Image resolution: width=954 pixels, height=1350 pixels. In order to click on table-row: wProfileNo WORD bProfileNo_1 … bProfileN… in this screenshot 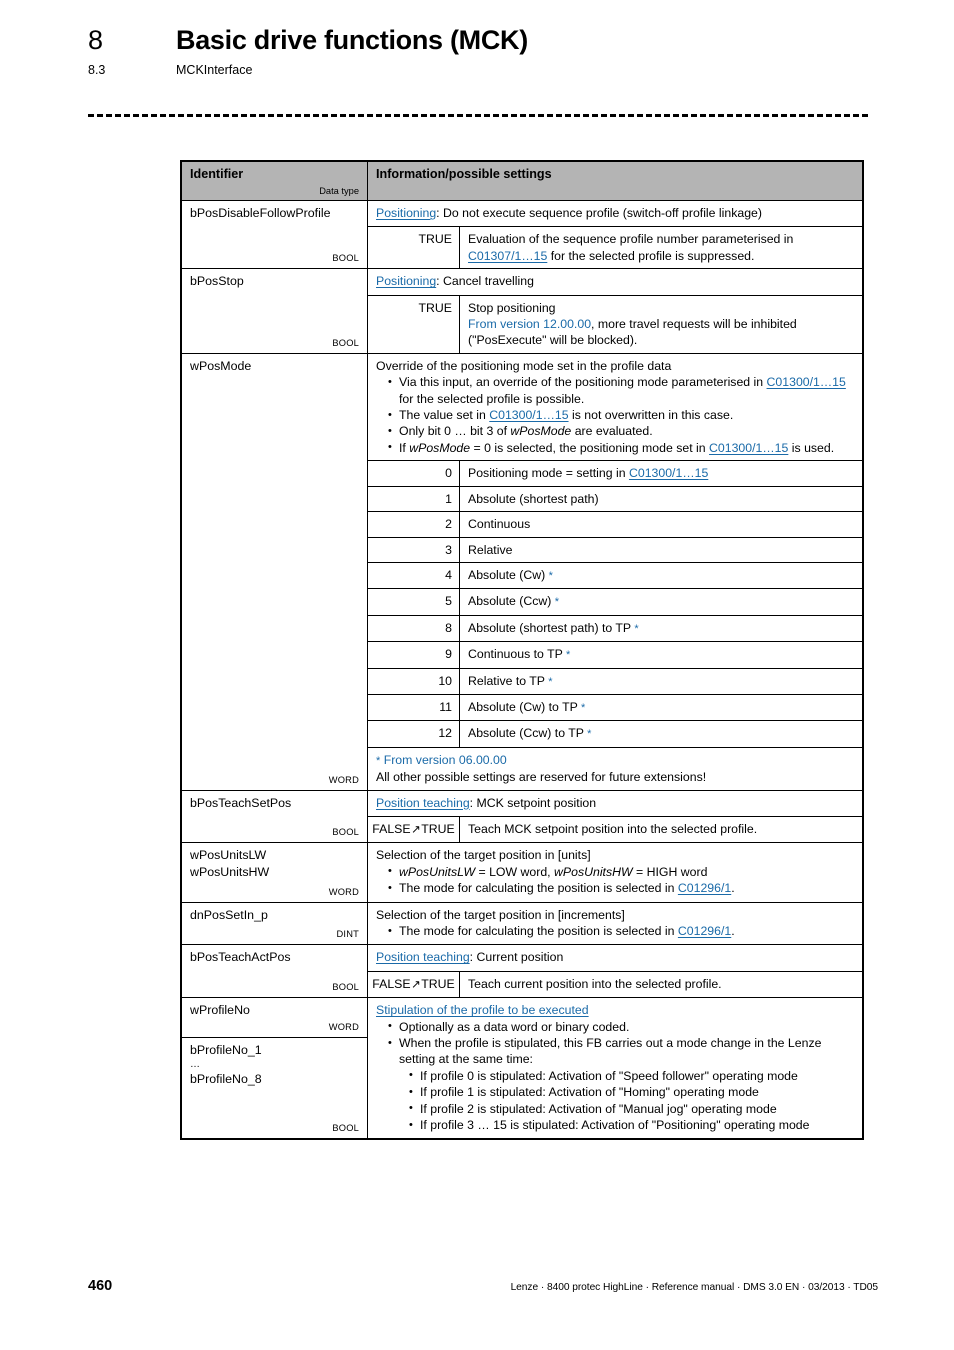, I will do `click(522, 1068)`.